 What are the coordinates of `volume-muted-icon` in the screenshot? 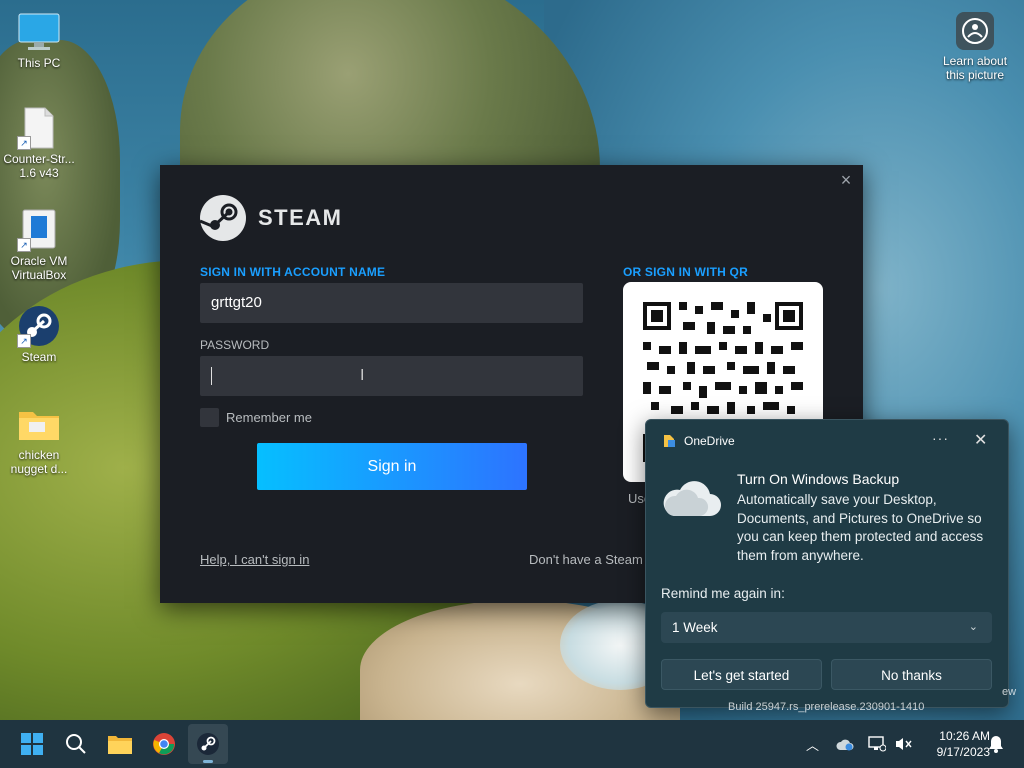 It's located at (903, 744).